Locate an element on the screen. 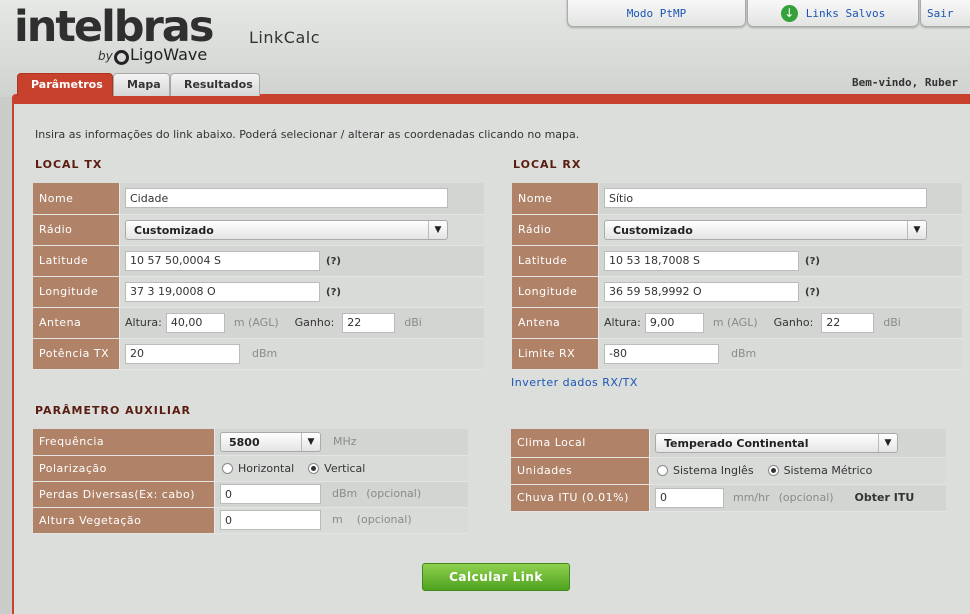 Image resolution: width=970 pixels, height=614 pixels. tx-name-label: Nome is located at coordinates (76, 199).